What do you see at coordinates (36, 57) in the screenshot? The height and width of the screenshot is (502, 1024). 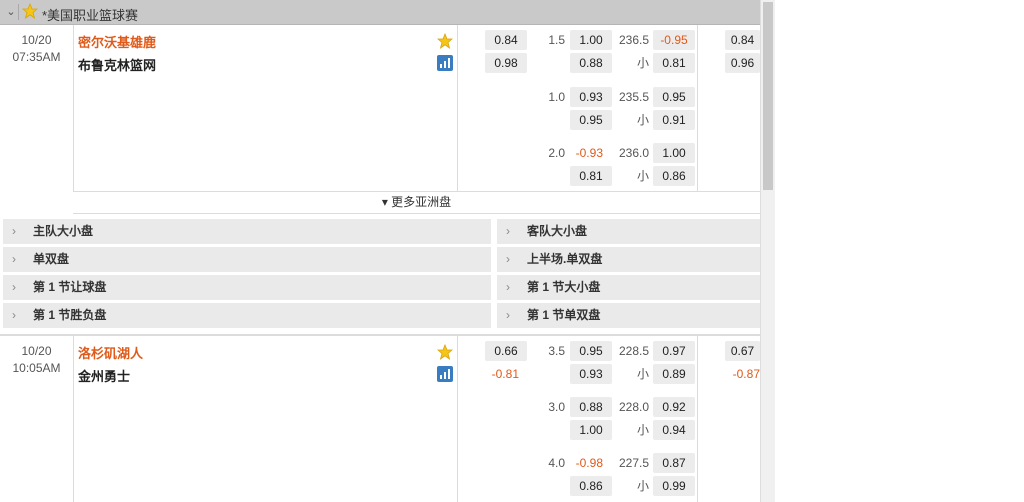 I see `match-time: 07:35AM` at bounding box center [36, 57].